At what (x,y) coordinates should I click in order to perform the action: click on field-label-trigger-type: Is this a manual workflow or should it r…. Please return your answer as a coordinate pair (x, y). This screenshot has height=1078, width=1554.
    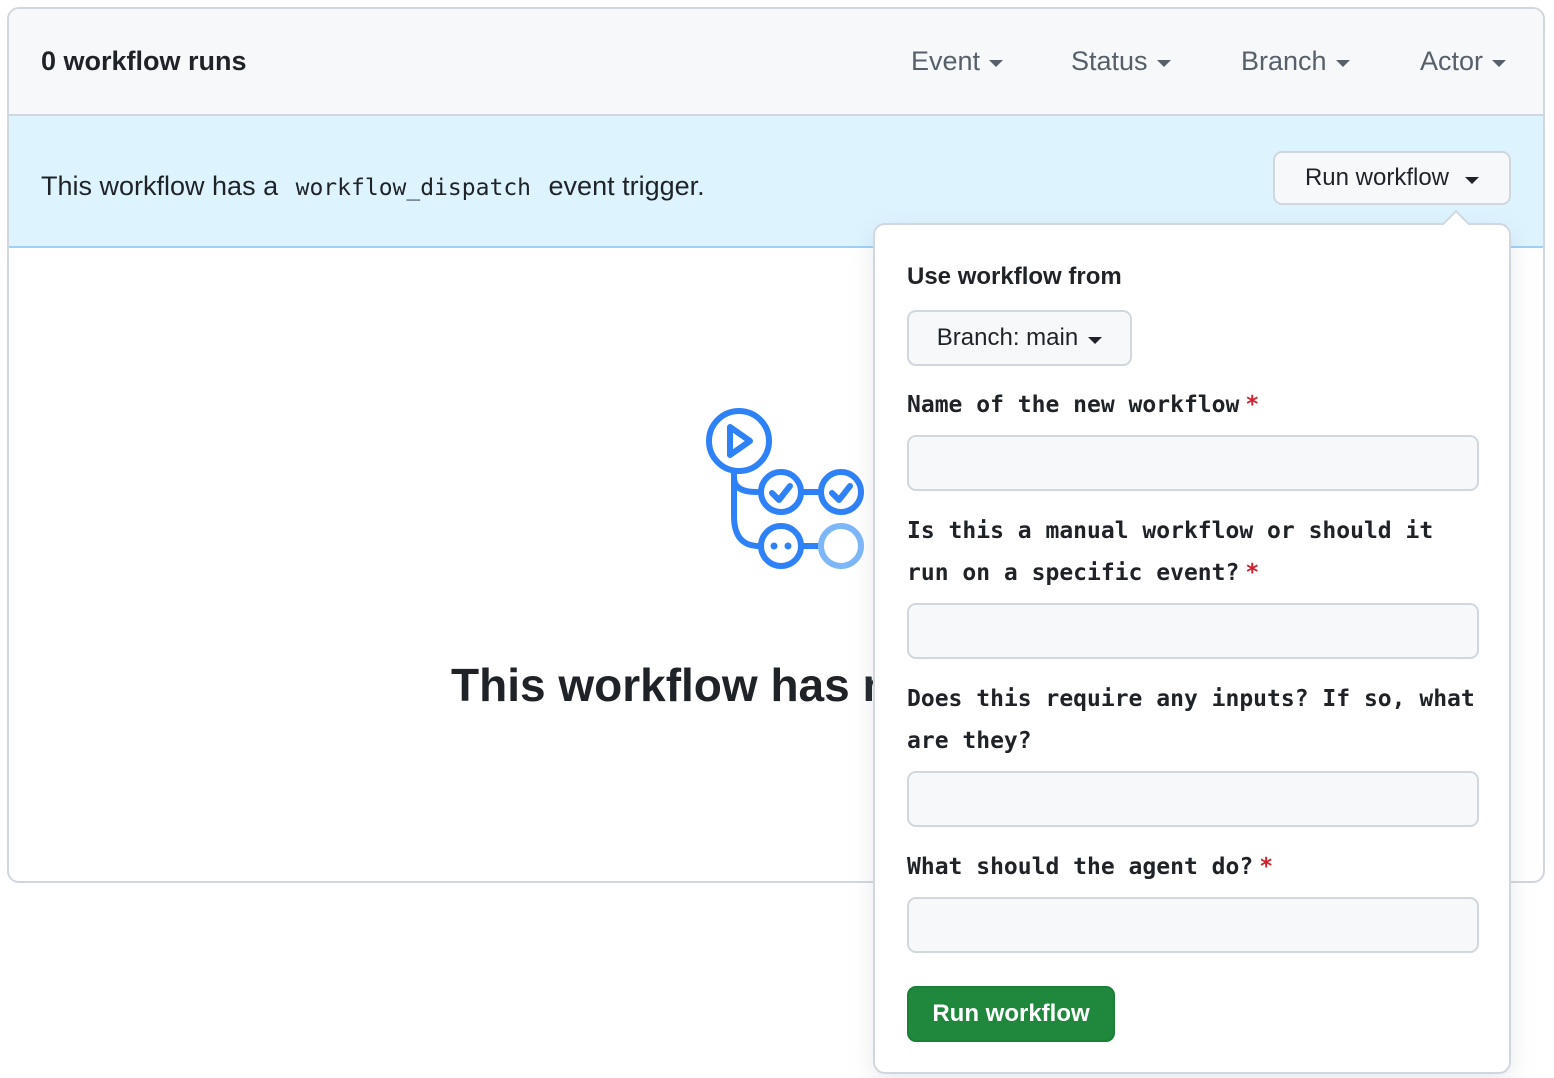
    Looking at the image, I should click on (1192, 552).